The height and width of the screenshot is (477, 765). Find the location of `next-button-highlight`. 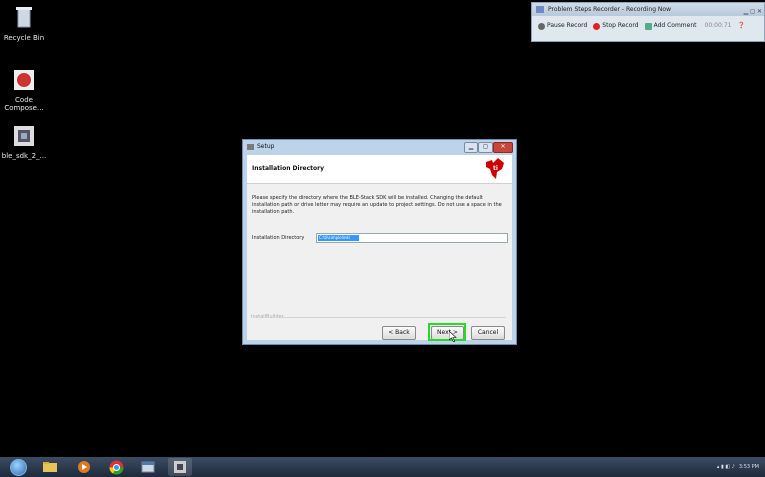

next-button-highlight is located at coordinates (447, 332).